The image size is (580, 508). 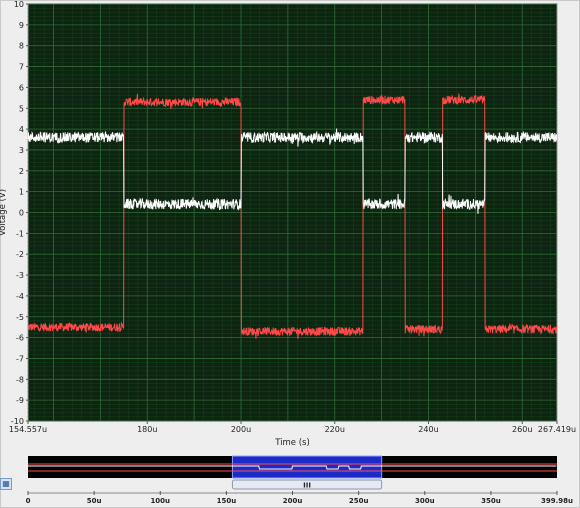 I want to click on overview-visible-window, so click(x=307, y=467).